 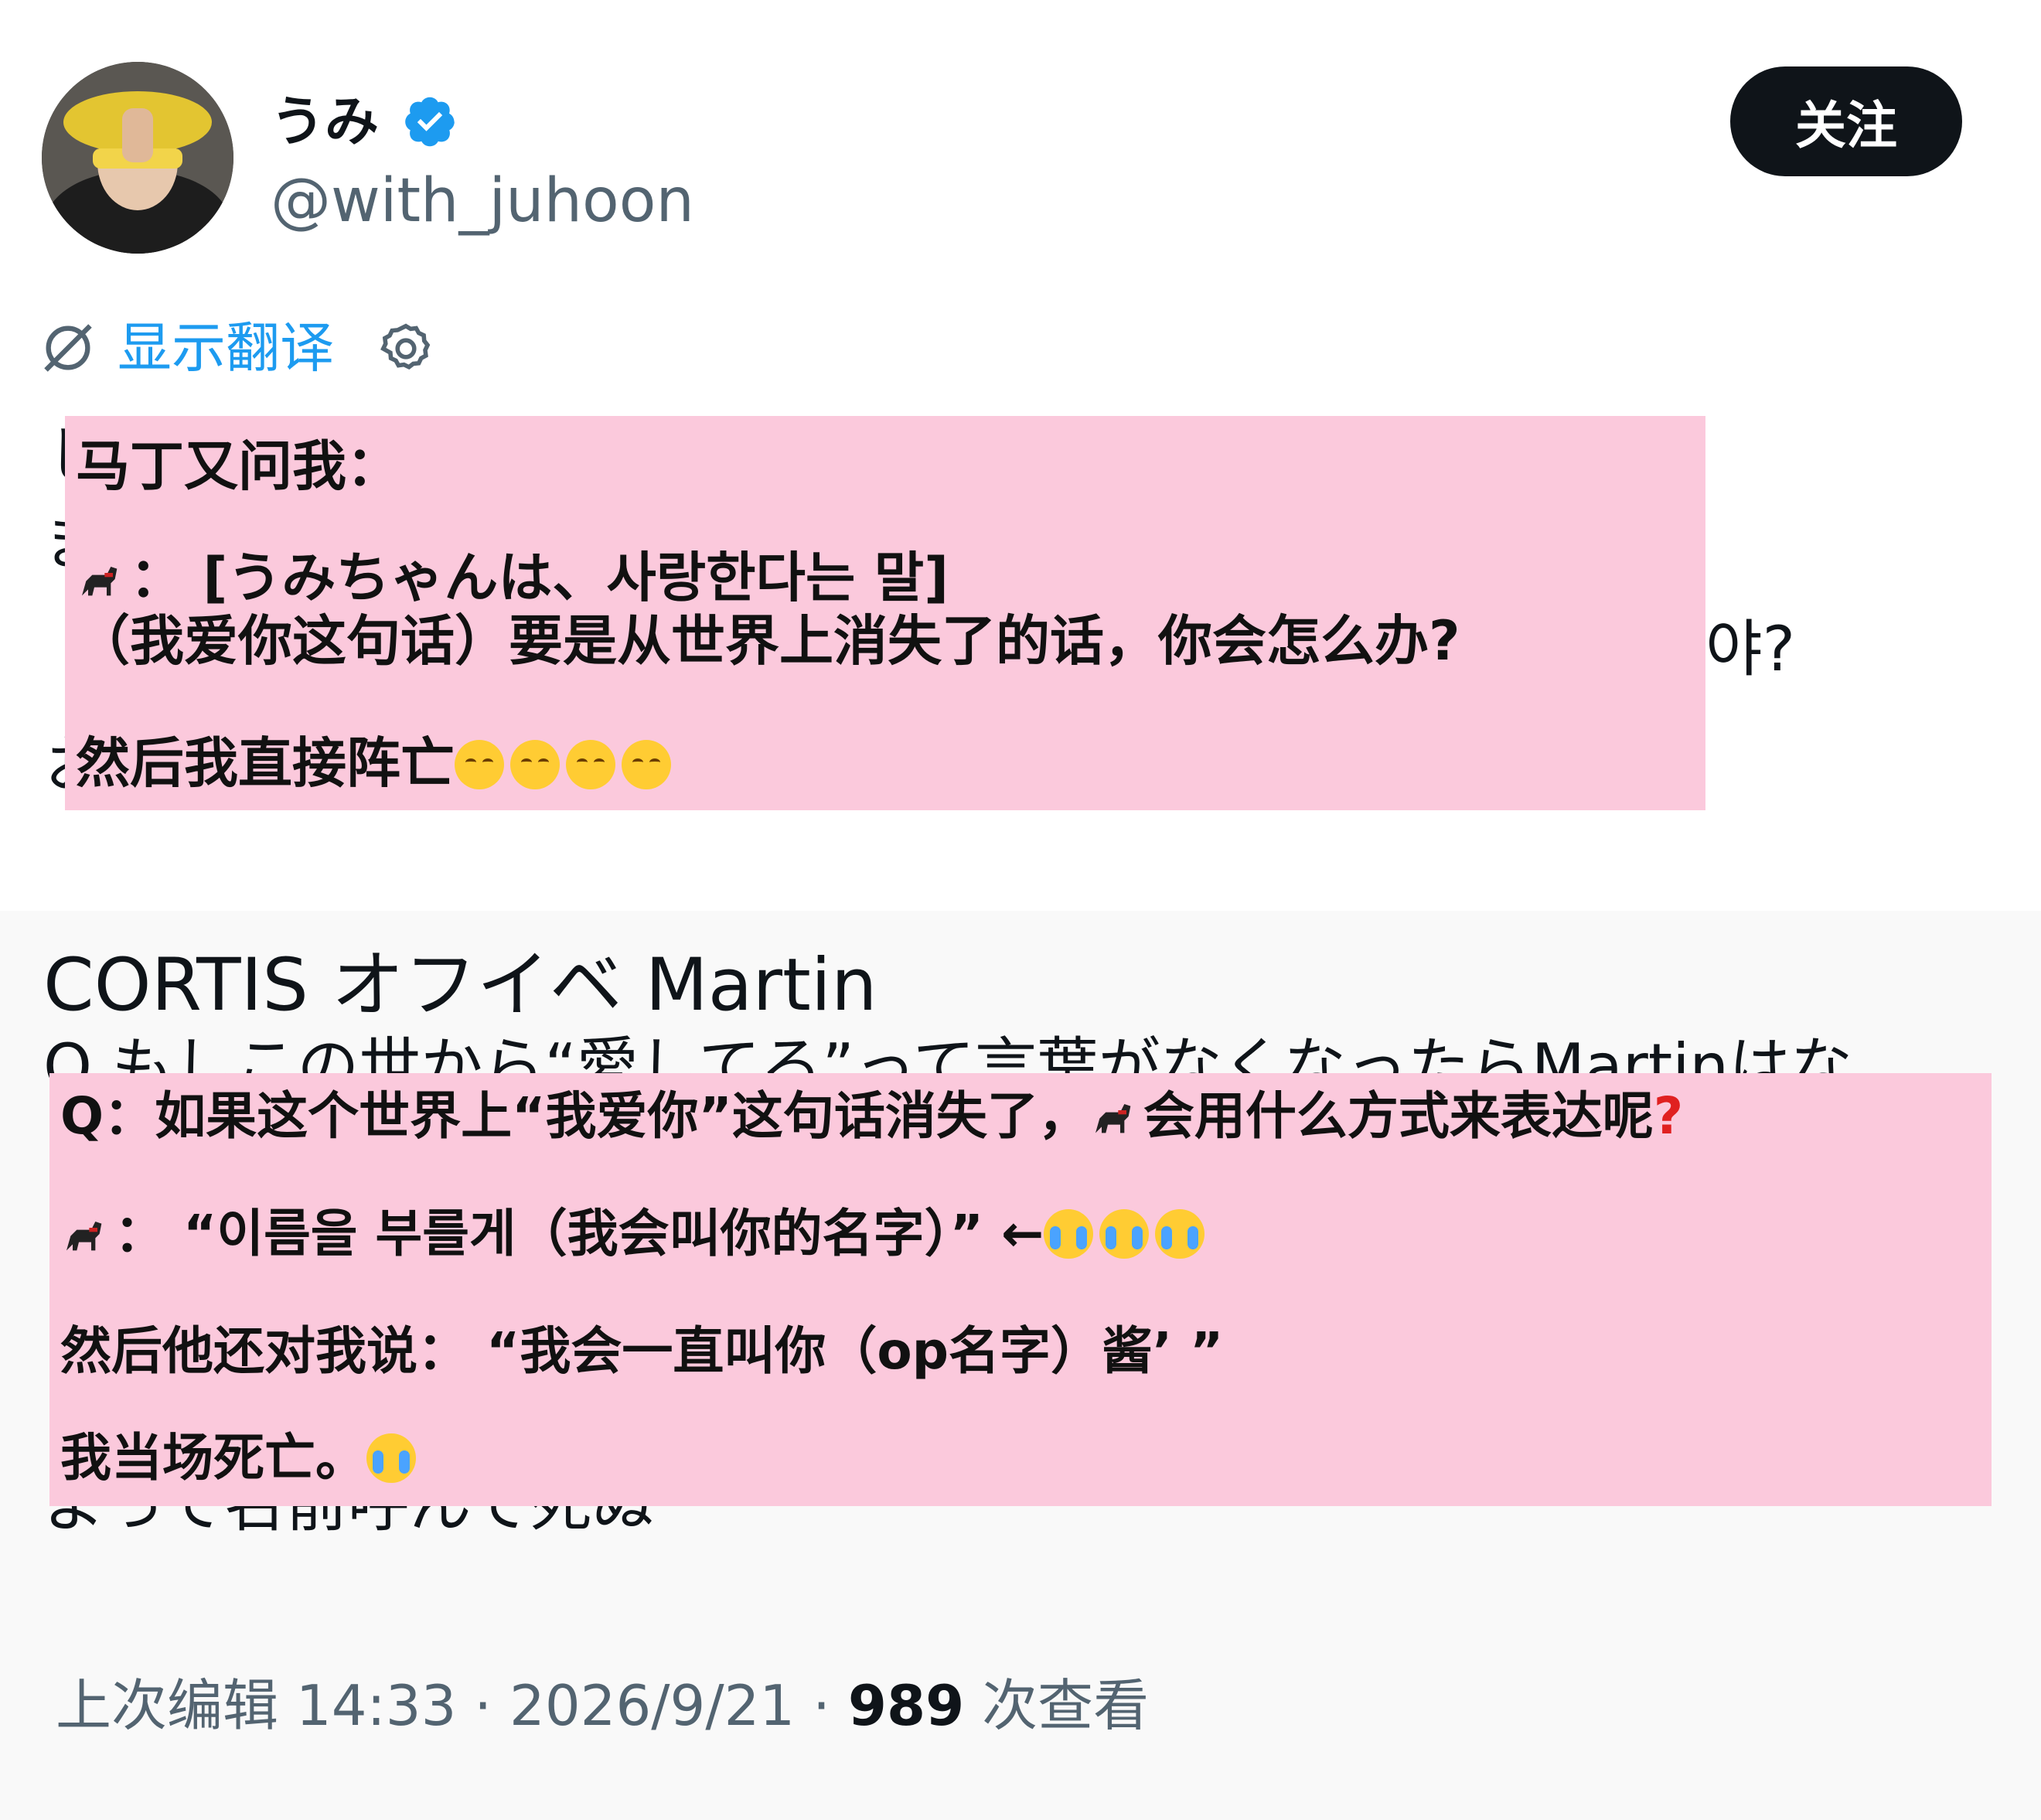 What do you see at coordinates (405, 348) in the screenshot?
I see `gear-icon` at bounding box center [405, 348].